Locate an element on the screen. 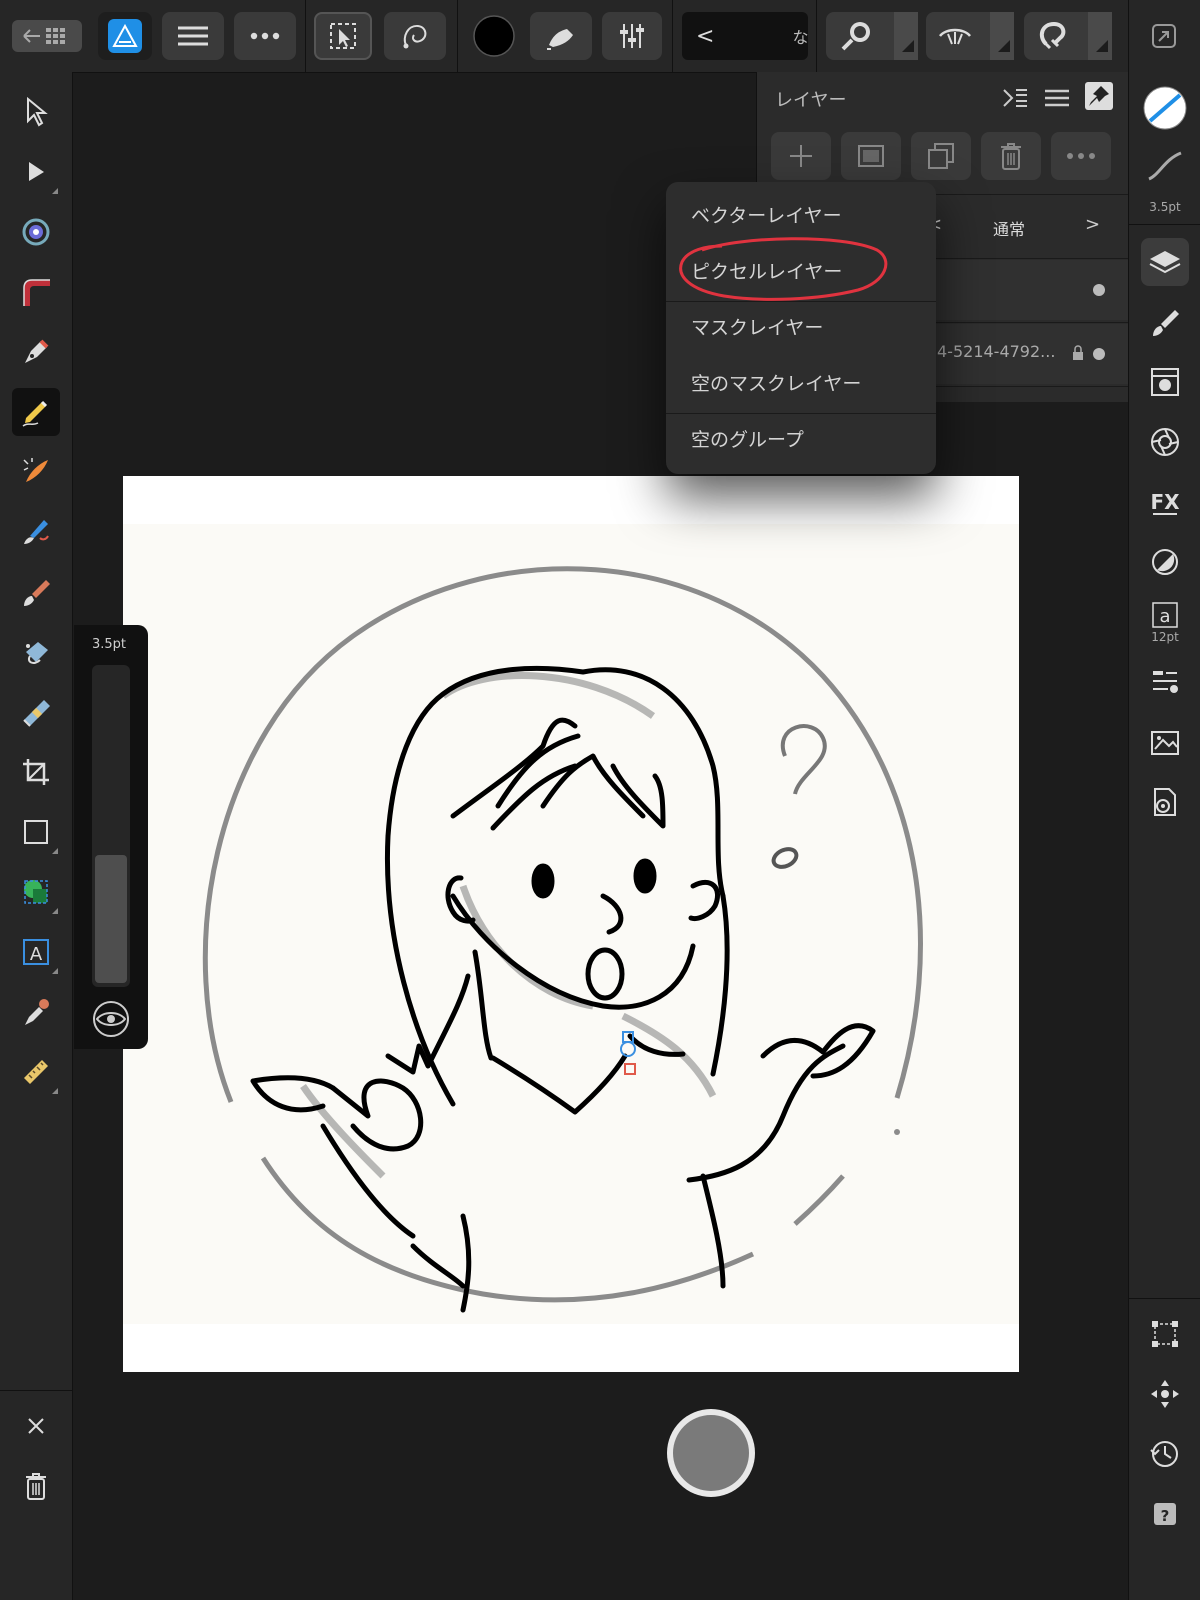  blend-next-icon: > is located at coordinates (1092, 224).